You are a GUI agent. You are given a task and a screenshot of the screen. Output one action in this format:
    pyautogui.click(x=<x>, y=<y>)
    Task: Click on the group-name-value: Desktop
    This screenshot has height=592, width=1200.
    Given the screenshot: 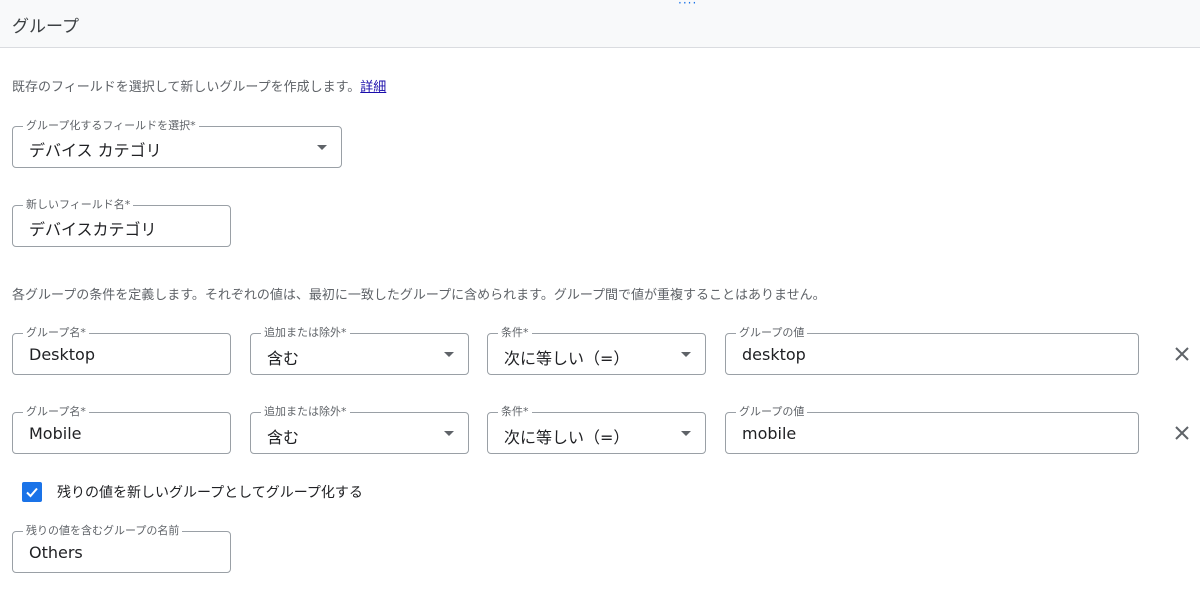 What is the action you would take?
    pyautogui.click(x=62, y=354)
    